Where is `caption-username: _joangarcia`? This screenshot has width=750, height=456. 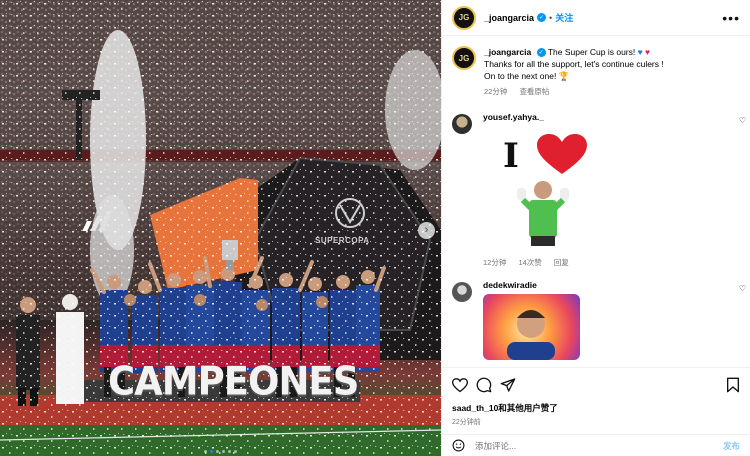 caption-username: _joangarcia is located at coordinates (507, 52).